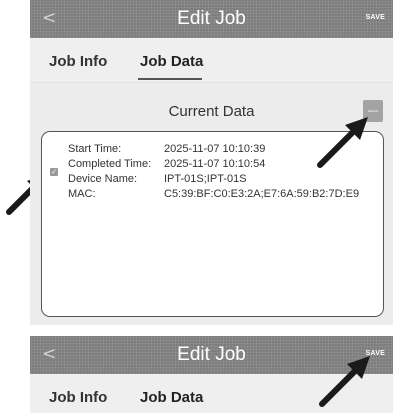 This screenshot has width=393, height=413. I want to click on start-time-label: Start Time:, so click(95, 149).